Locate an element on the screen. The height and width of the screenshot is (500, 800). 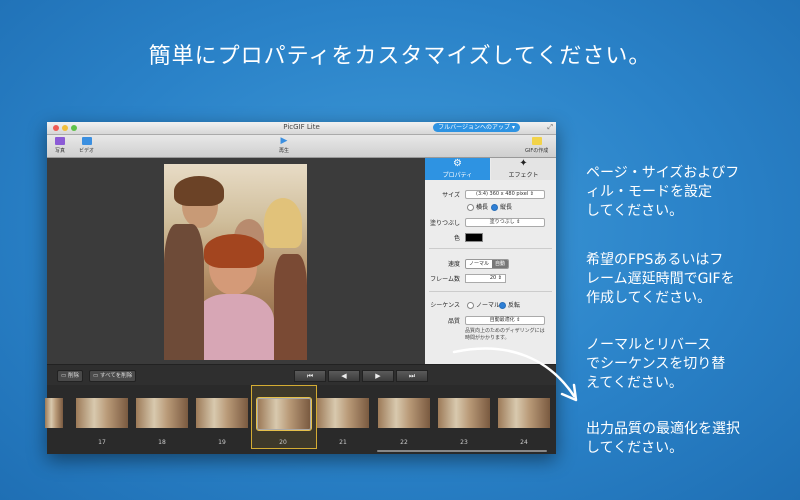
landscape-label: 横長 is located at coordinates (482, 207).